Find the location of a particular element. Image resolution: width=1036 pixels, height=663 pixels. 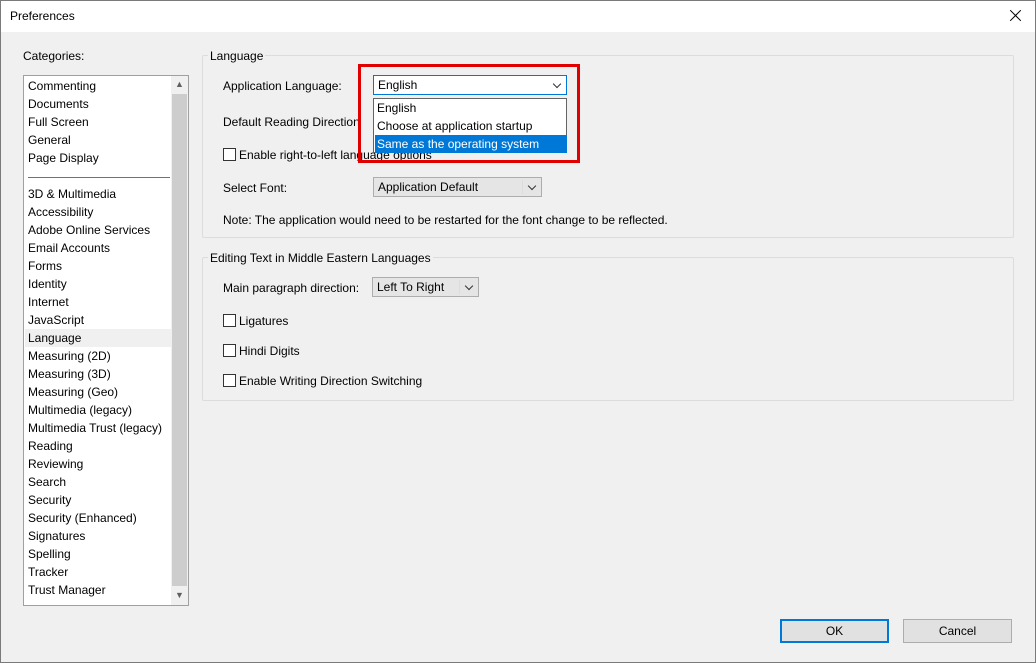

categories-label: Categories: is located at coordinates (54, 56).